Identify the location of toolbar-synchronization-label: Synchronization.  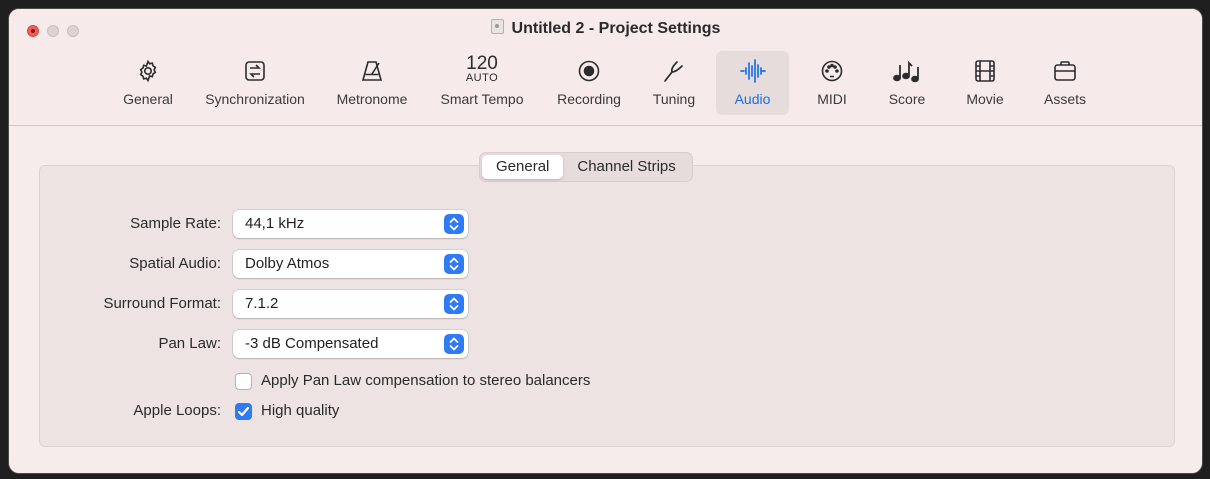
(255, 99).